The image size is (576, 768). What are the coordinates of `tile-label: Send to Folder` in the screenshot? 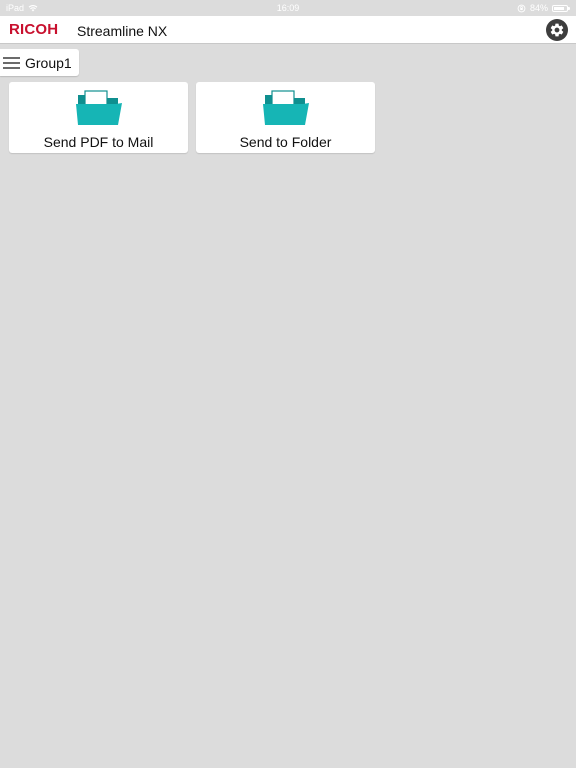 It's located at (285, 142).